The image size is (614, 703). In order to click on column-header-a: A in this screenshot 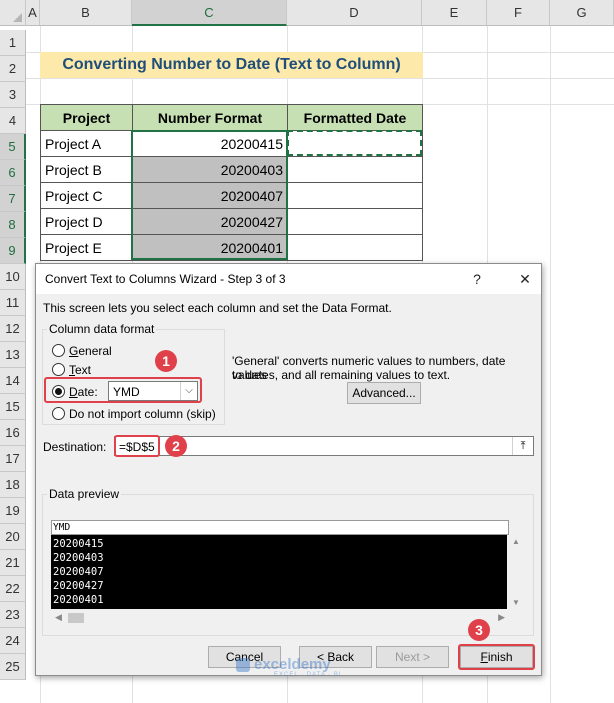, I will do `click(33, 13)`.